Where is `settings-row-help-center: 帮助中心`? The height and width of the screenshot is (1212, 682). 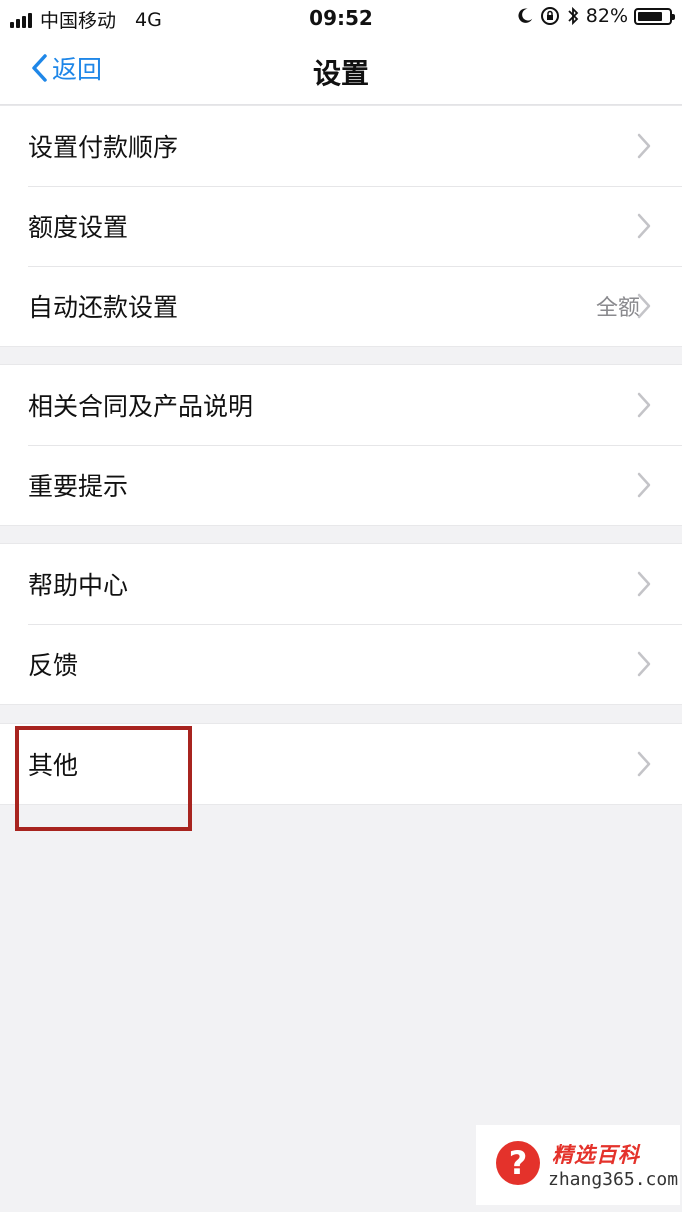 settings-row-help-center: 帮助中心 is located at coordinates (341, 584).